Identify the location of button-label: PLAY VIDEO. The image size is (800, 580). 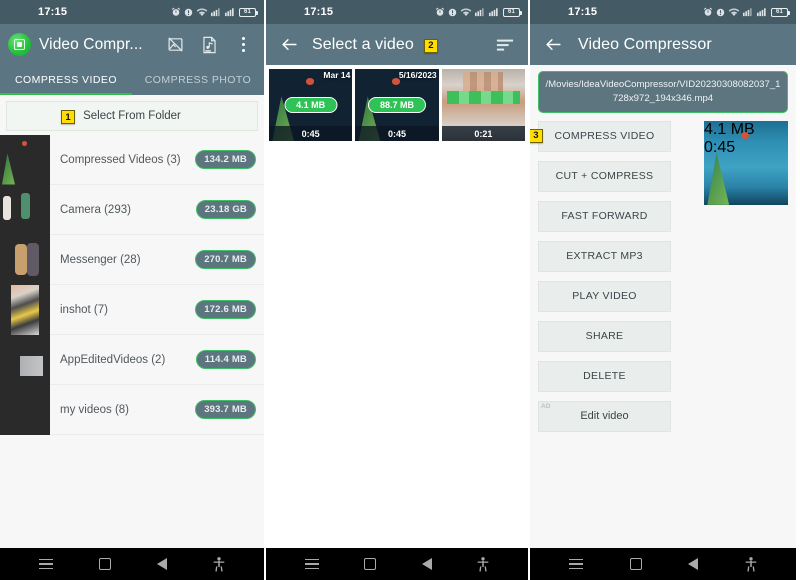
(604, 296).